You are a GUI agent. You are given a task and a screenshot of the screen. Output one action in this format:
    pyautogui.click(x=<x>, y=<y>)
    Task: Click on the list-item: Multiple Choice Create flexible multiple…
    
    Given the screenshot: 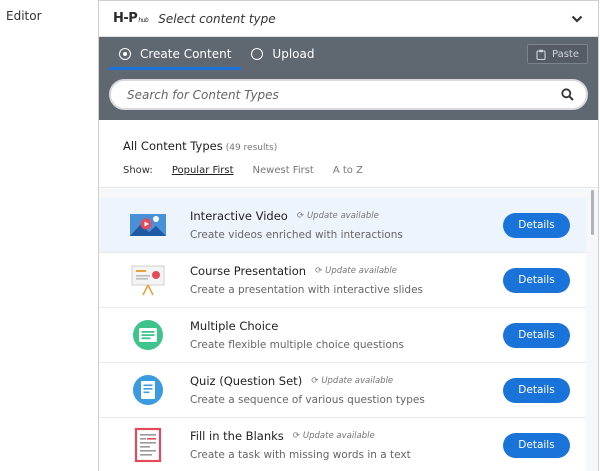 What is the action you would take?
    pyautogui.click(x=342, y=335)
    